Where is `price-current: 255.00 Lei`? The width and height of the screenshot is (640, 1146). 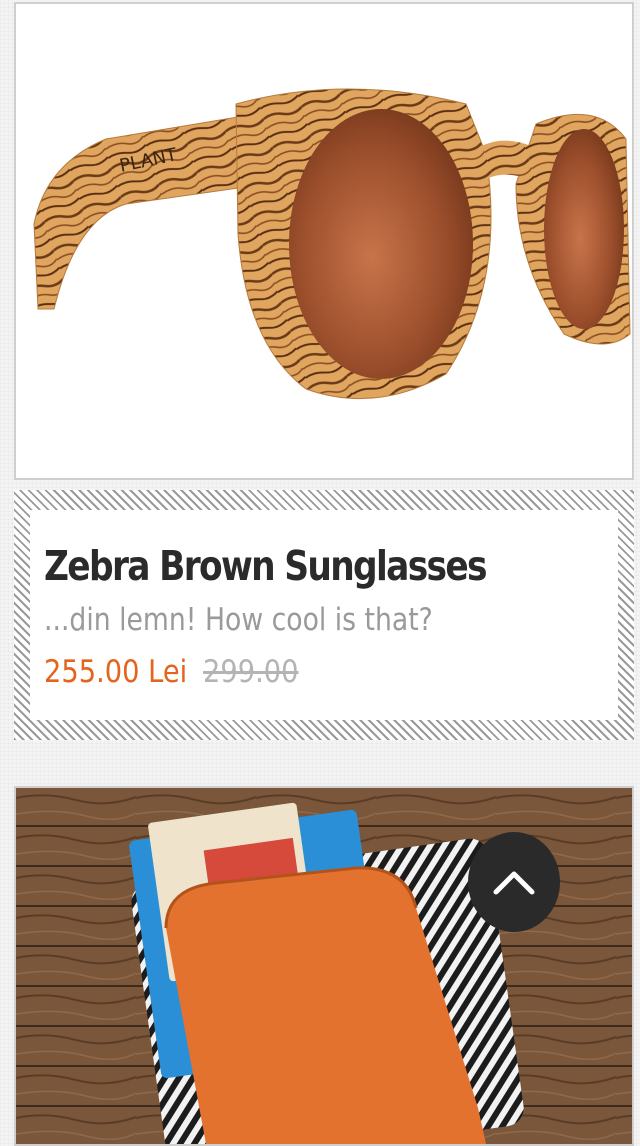
price-current: 255.00 Lei is located at coordinates (116, 672).